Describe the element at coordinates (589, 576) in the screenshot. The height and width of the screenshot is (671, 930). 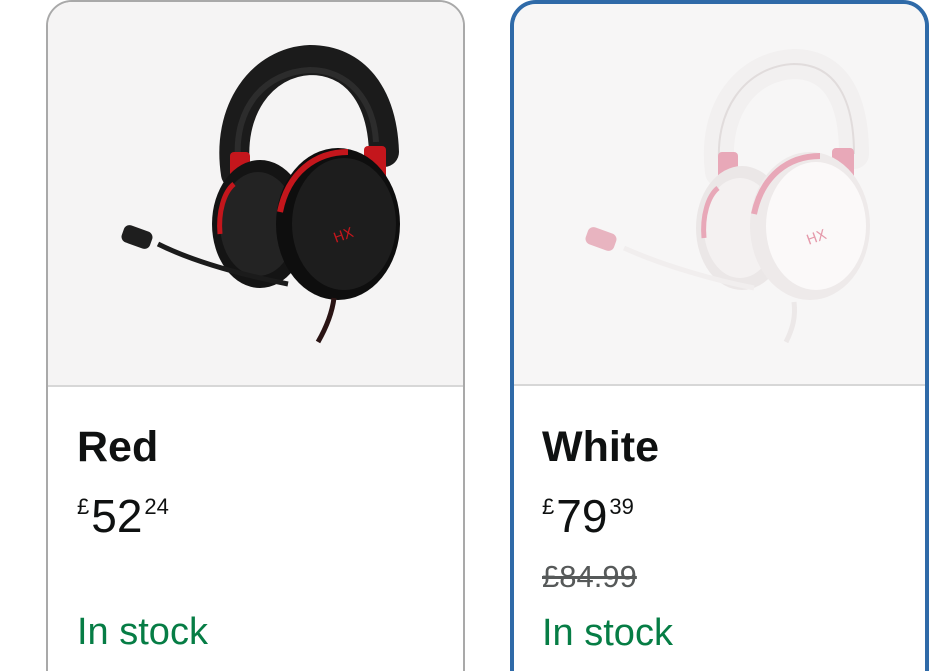
I see `list-price-strikethrough: £84.99` at that location.